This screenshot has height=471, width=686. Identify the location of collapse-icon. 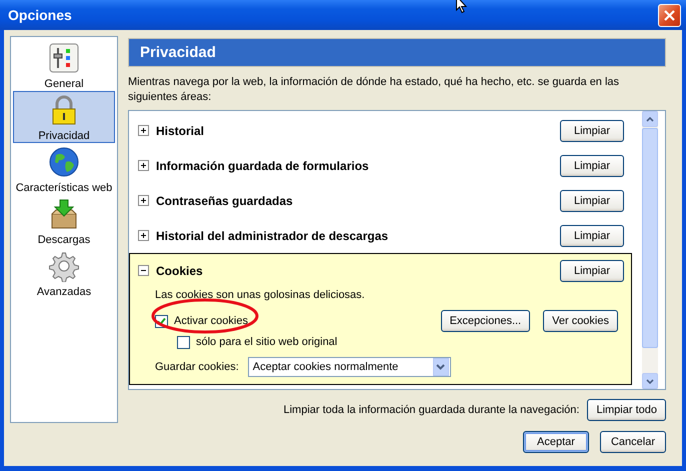
(143, 270).